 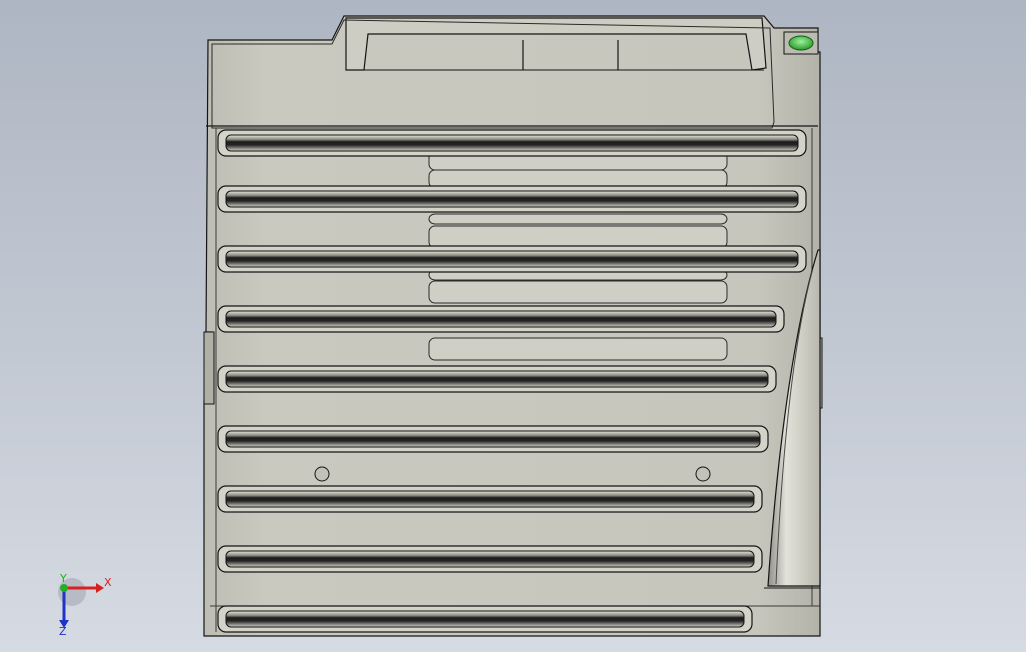 I want to click on left-clip, so click(x=209, y=368).